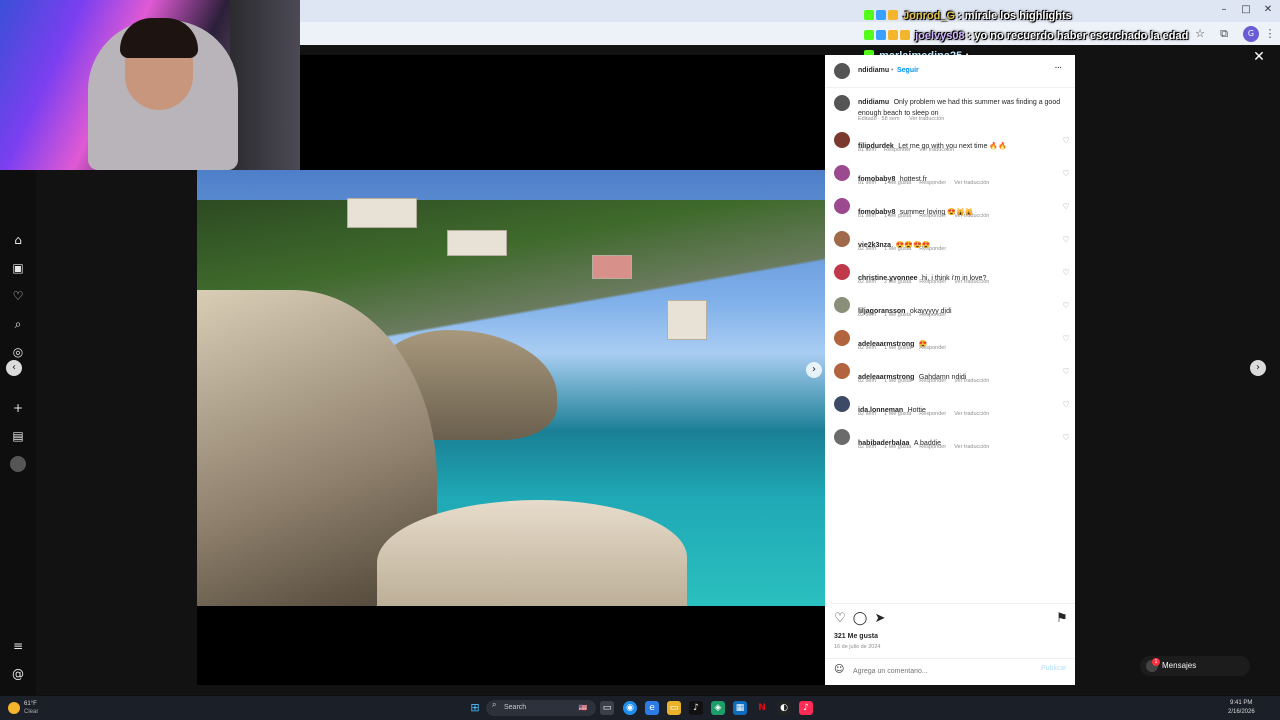 The width and height of the screenshot is (1280, 720). Describe the element at coordinates (806, 708) in the screenshot. I see `app3-icon: ♪` at that location.